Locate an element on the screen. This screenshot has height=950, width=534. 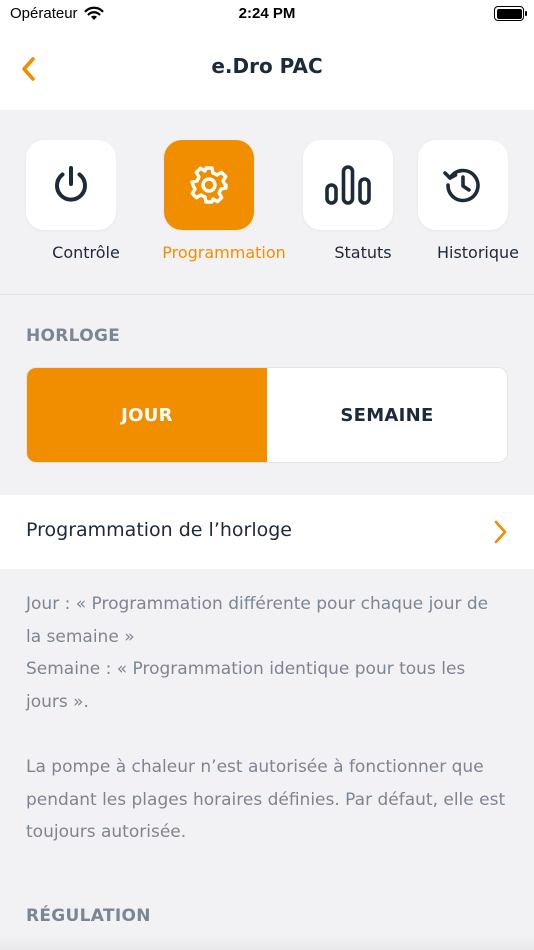
tab-programmation: Programmation is located at coordinates (224, 205).